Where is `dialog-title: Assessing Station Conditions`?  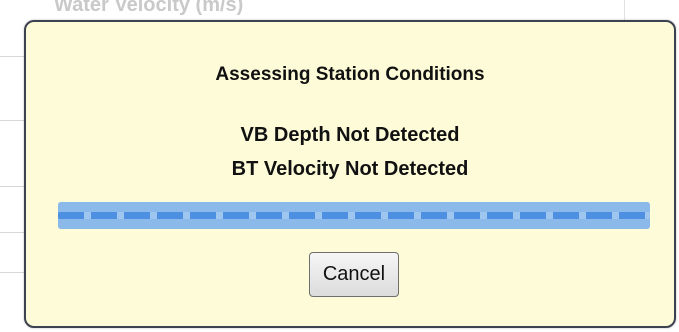
dialog-title: Assessing Station Conditions is located at coordinates (350, 74).